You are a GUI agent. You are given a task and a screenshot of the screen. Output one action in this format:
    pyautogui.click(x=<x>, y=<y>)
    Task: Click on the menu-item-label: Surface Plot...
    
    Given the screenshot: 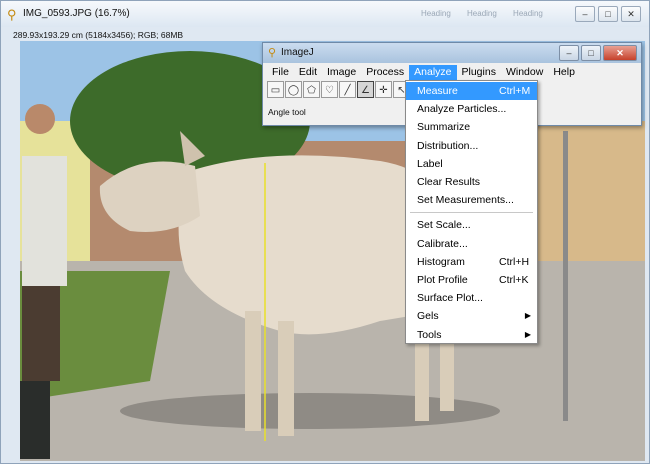 What is the action you would take?
    pyautogui.click(x=450, y=298)
    